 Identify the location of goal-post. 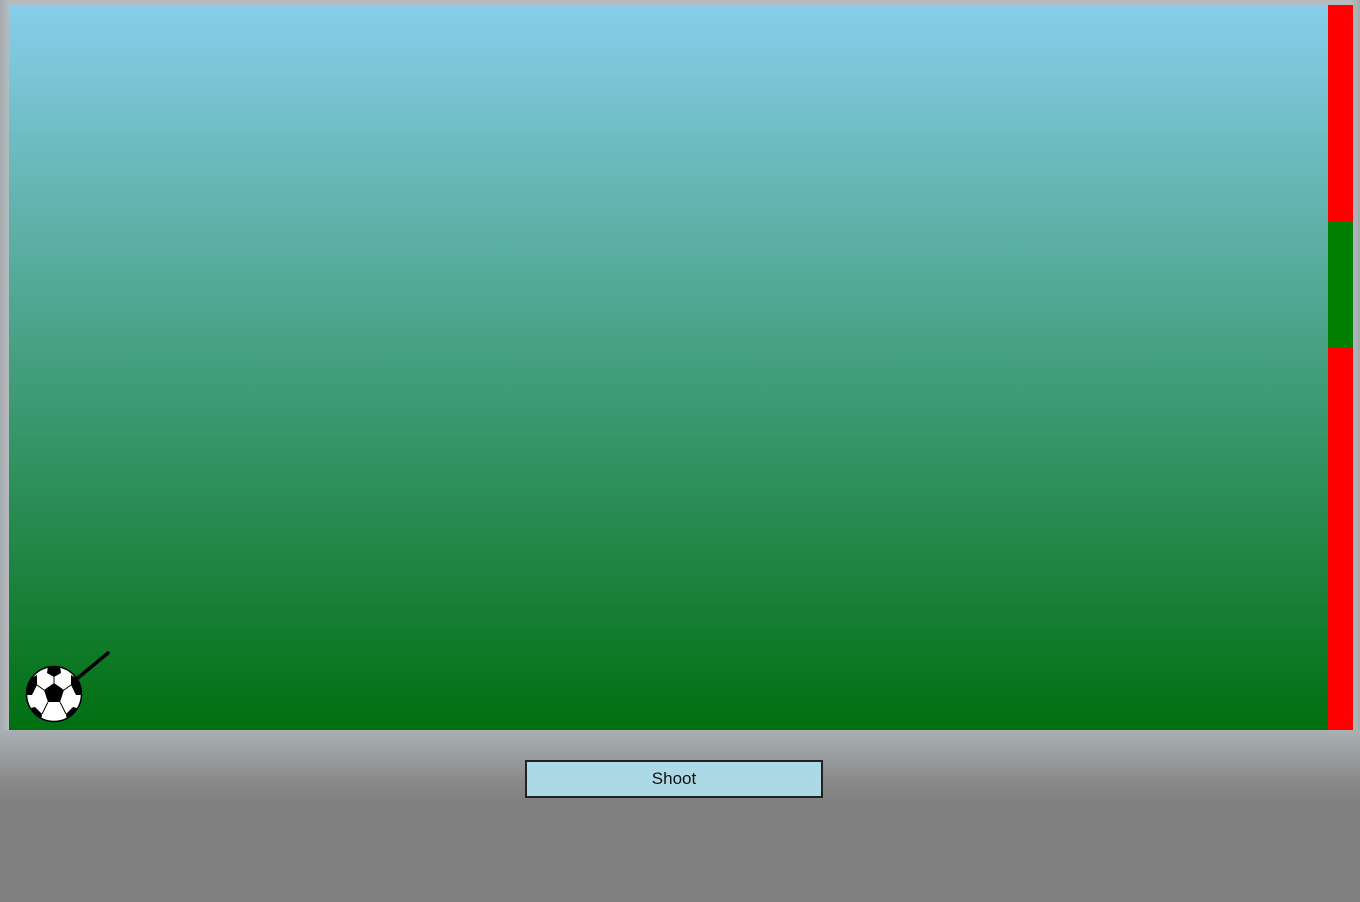
(1340, 367).